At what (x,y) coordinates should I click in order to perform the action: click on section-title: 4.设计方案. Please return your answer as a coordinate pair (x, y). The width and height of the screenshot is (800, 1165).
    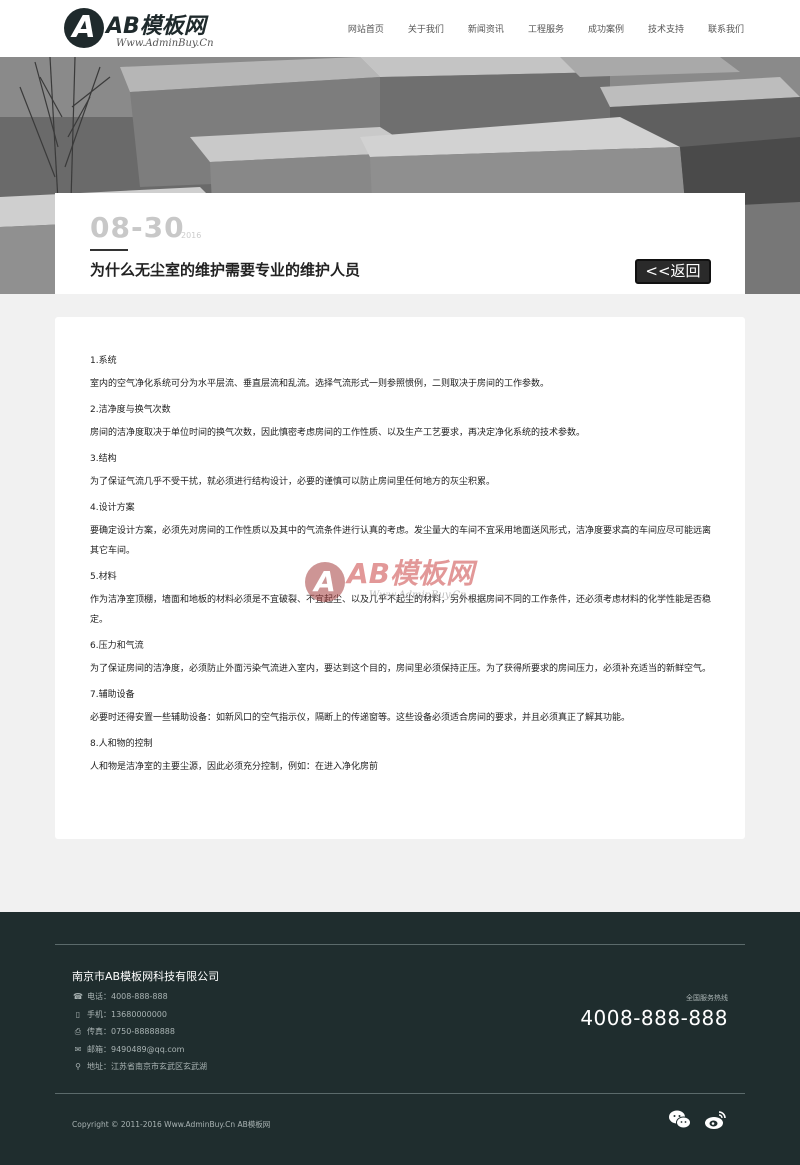
    Looking at the image, I should click on (112, 508).